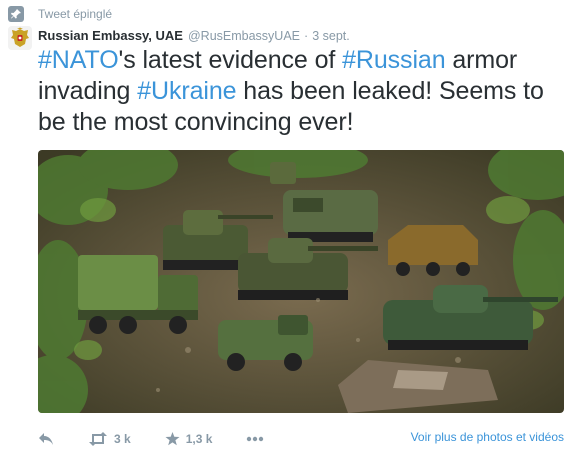 The height and width of the screenshot is (457, 573). What do you see at coordinates (16, 14) in the screenshot?
I see `pin-icon` at bounding box center [16, 14].